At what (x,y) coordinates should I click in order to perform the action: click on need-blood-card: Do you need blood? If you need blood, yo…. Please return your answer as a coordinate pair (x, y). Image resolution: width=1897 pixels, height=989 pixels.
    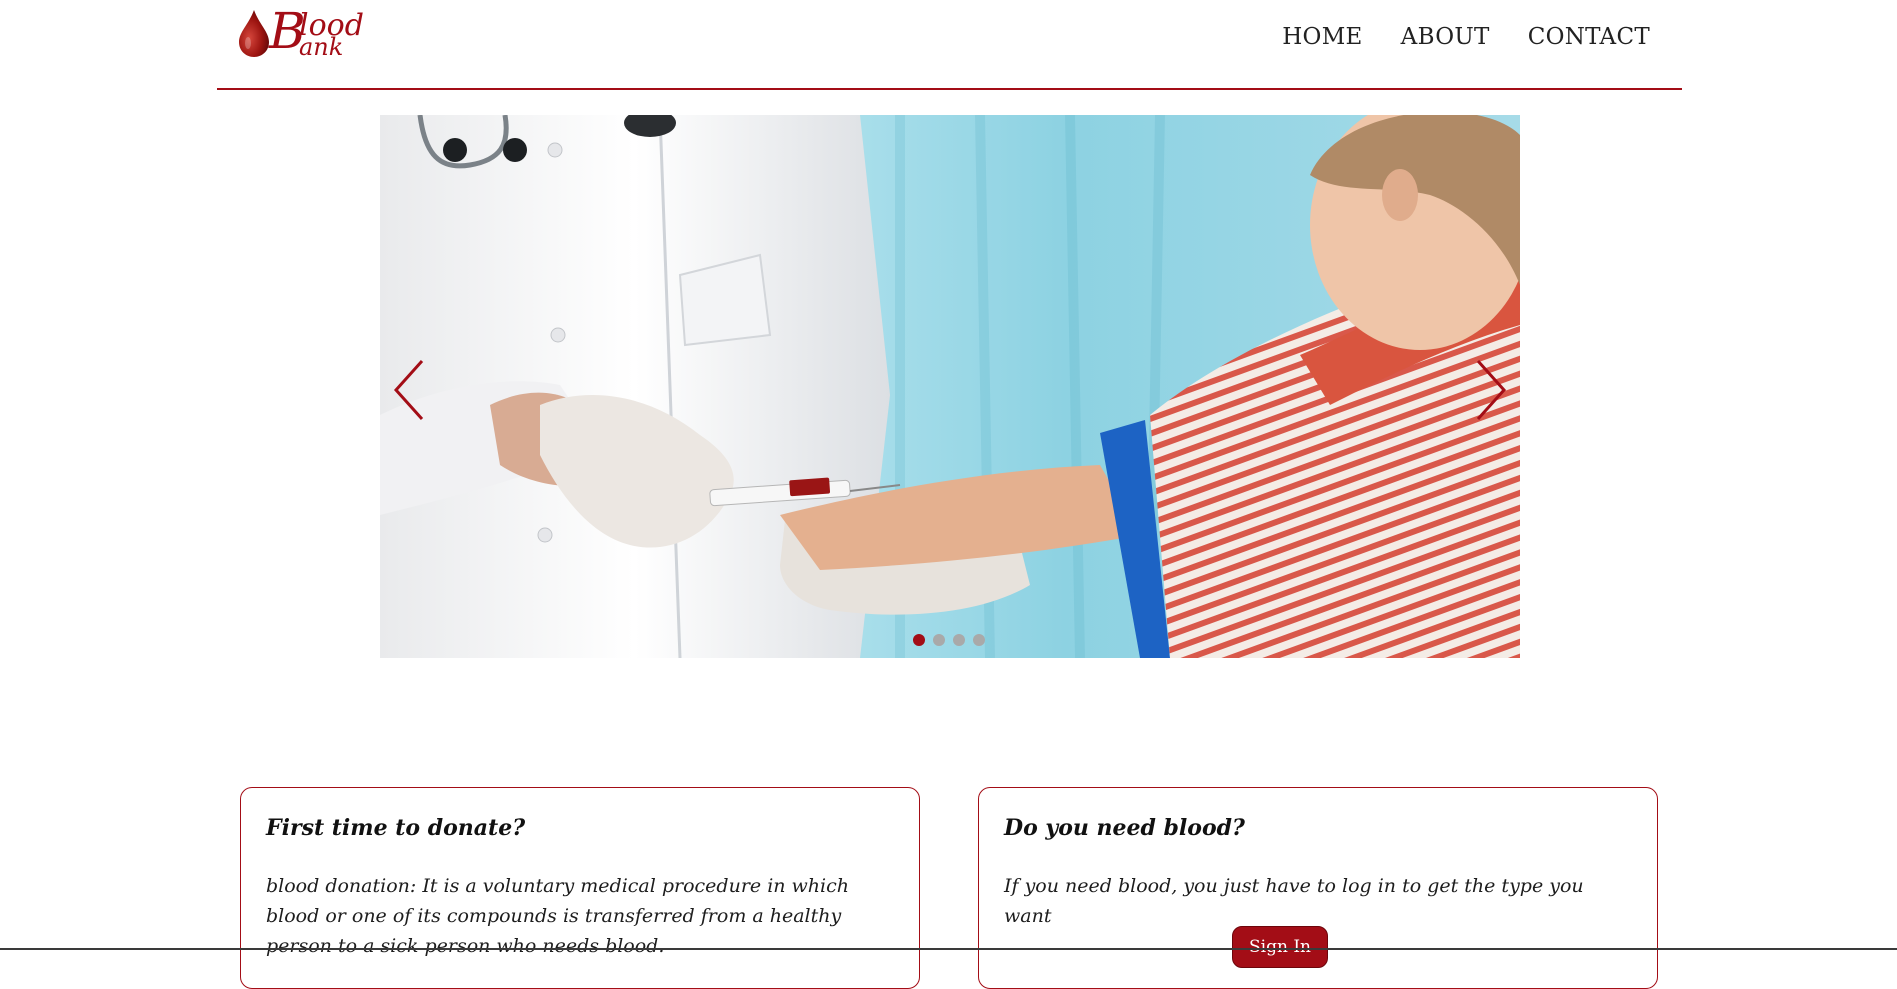
    Looking at the image, I should click on (1318, 888).